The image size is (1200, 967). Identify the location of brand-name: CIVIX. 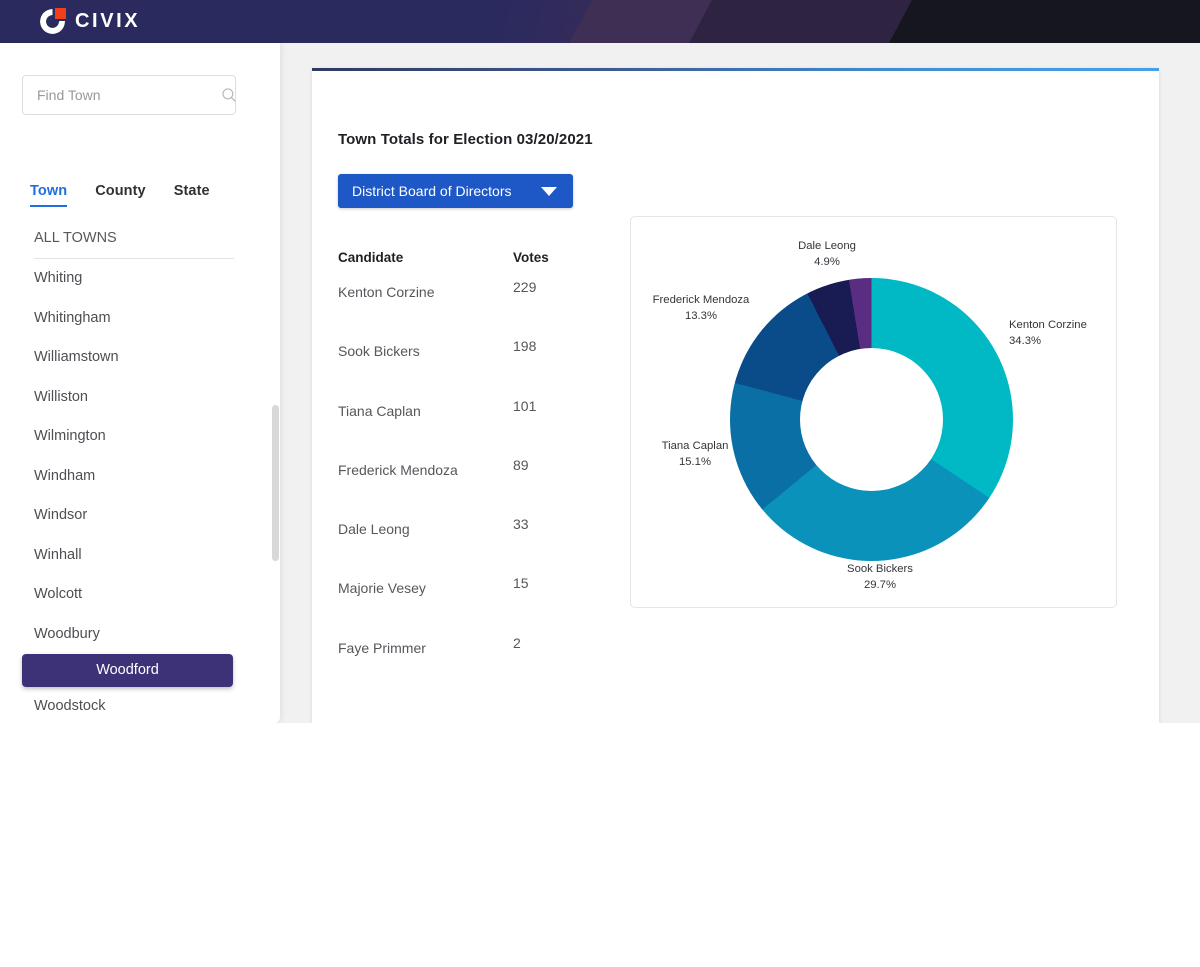
(108, 21).